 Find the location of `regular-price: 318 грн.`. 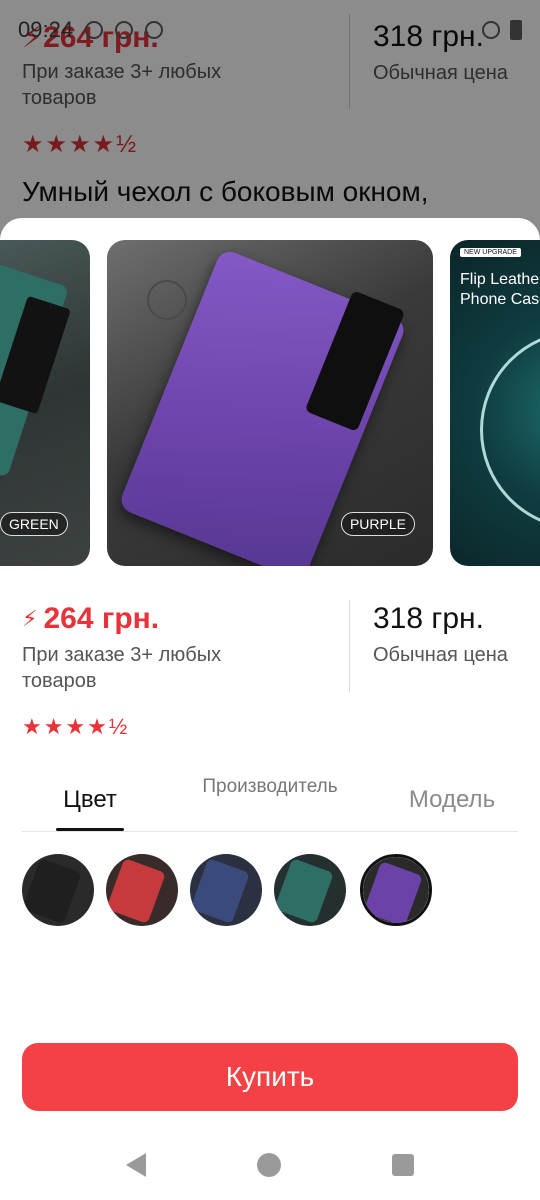

regular-price: 318 грн. is located at coordinates (428, 618).